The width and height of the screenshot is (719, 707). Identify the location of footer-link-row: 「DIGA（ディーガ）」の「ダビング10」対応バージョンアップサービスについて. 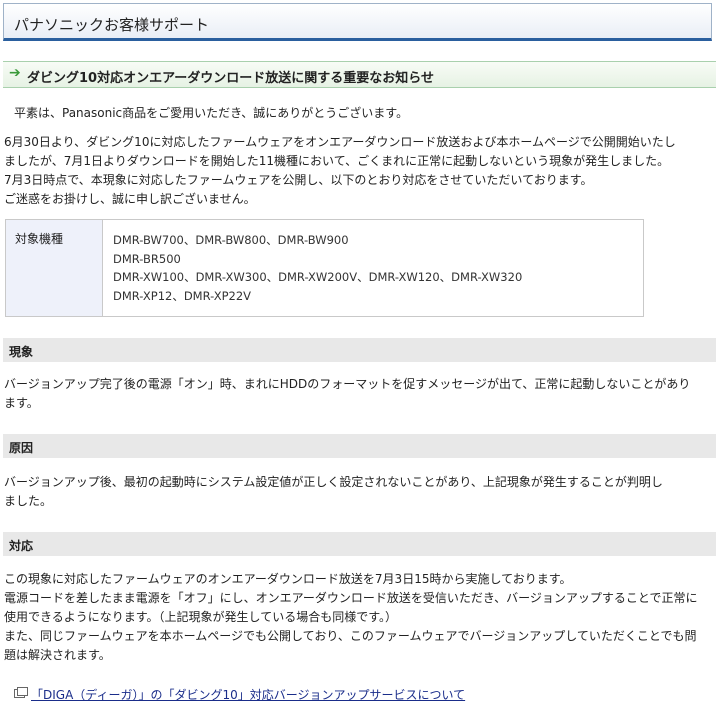
(239, 694).